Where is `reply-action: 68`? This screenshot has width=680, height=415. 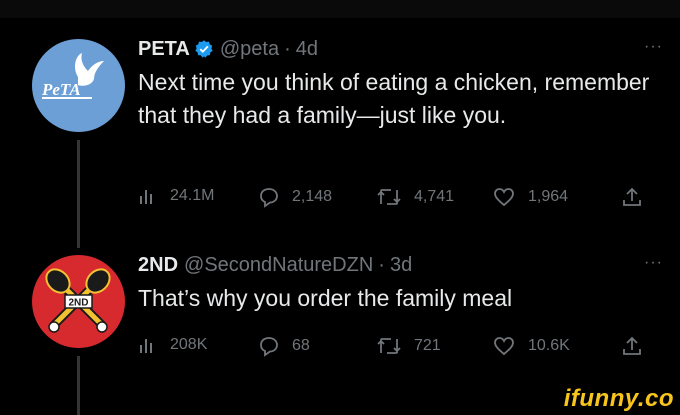
reply-action: 68 is located at coordinates (284, 346).